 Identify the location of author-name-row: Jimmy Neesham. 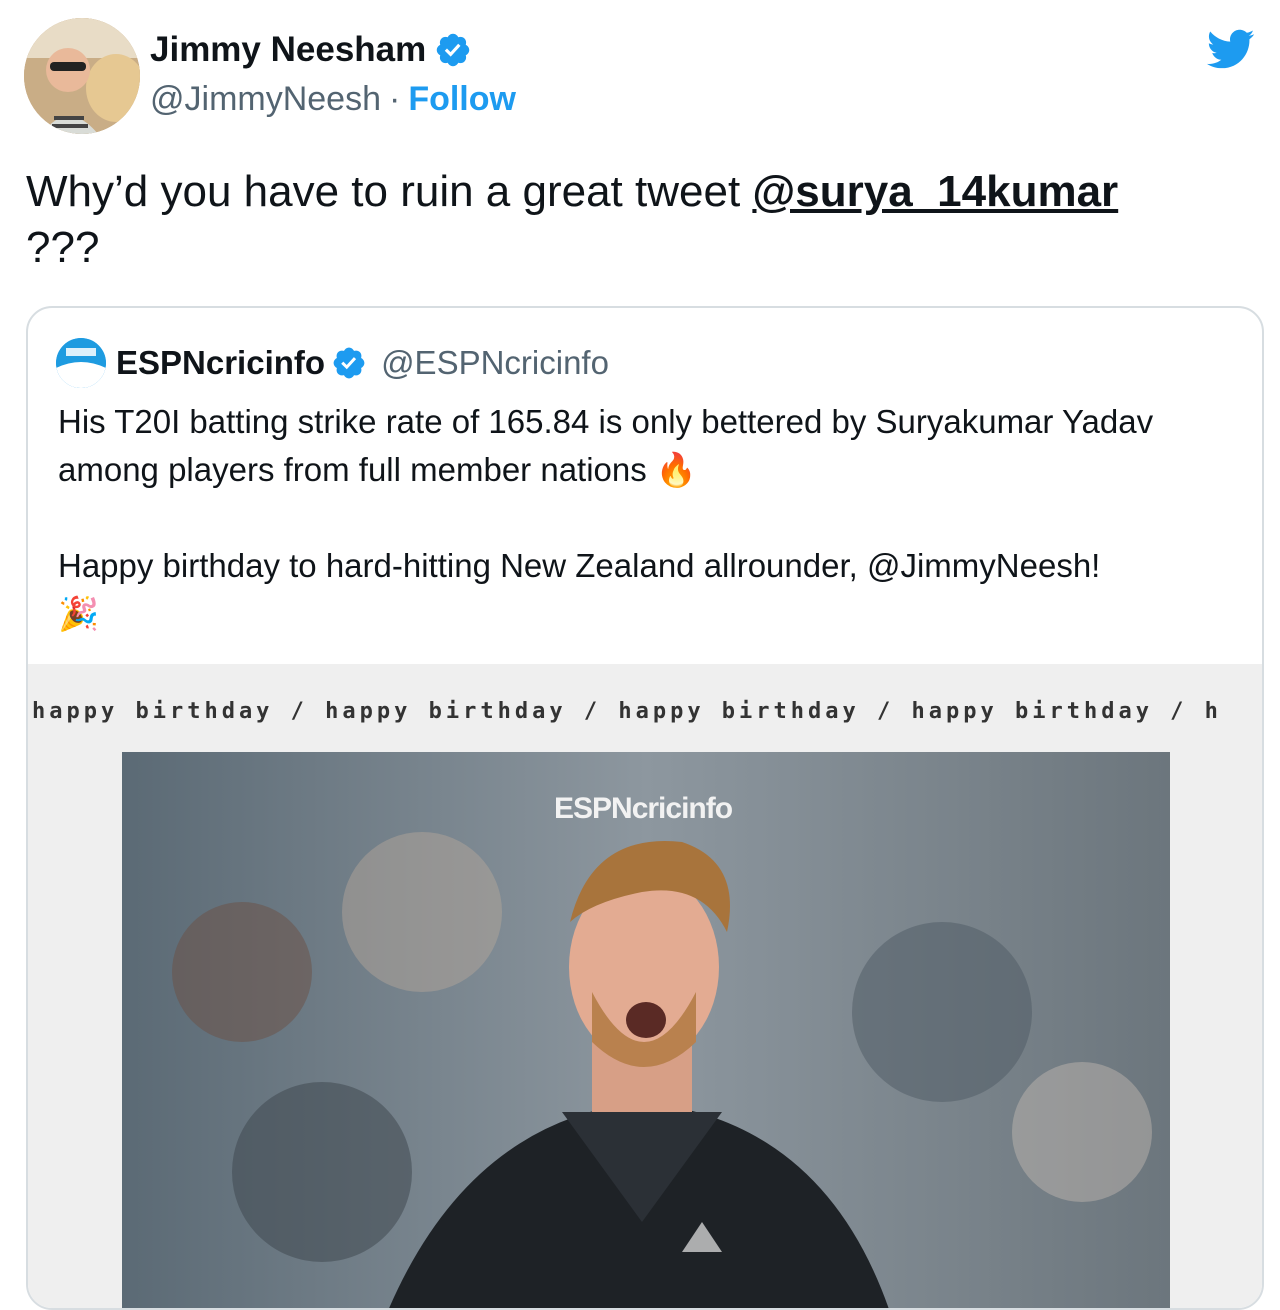
(311, 50).